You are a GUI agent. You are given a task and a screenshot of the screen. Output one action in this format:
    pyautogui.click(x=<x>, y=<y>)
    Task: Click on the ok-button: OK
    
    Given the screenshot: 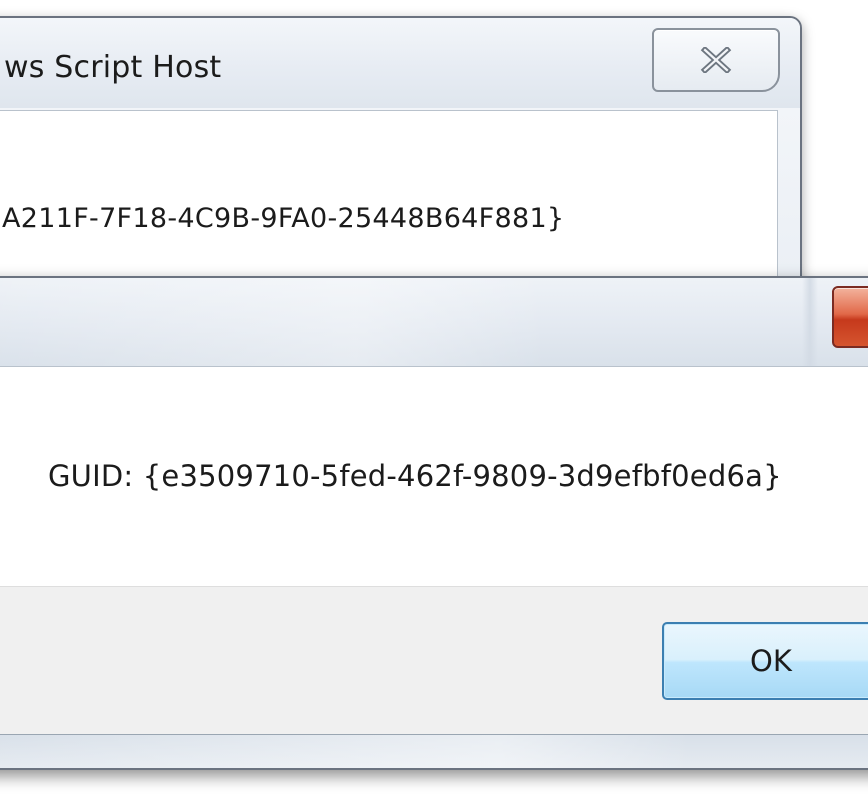 What is the action you would take?
    pyautogui.click(x=765, y=661)
    